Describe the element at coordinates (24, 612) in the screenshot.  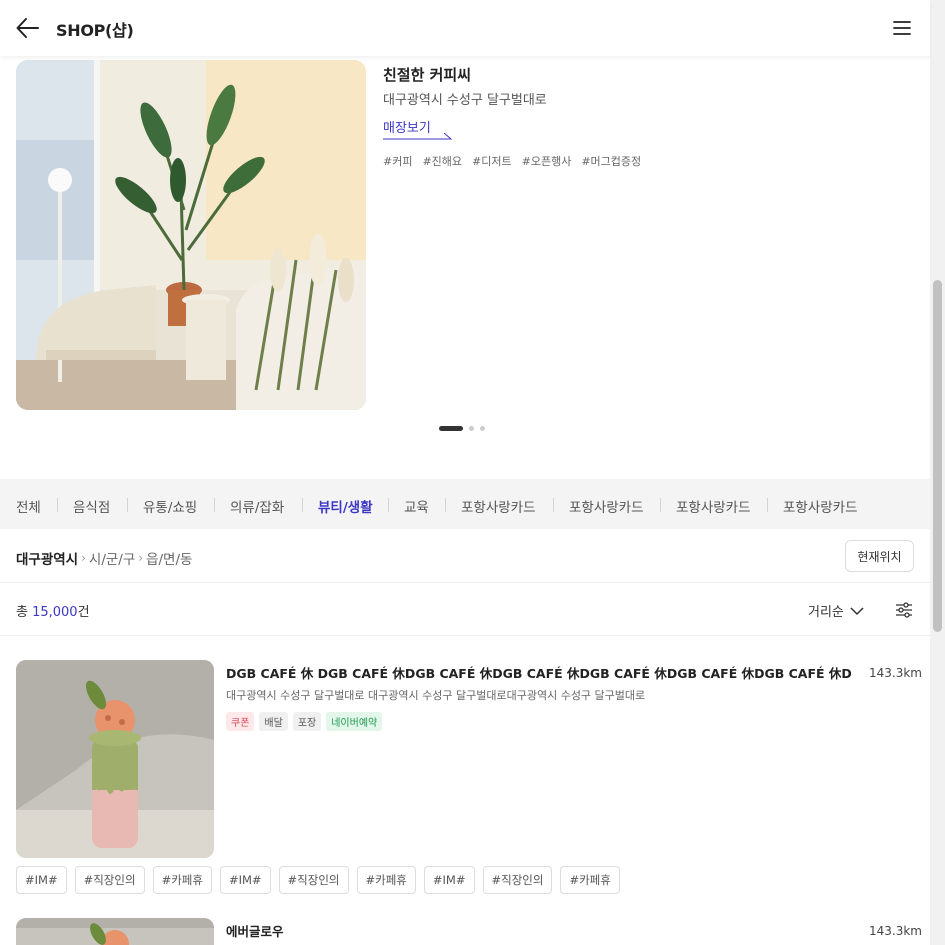
I see `result-count-prefix: 총` at that location.